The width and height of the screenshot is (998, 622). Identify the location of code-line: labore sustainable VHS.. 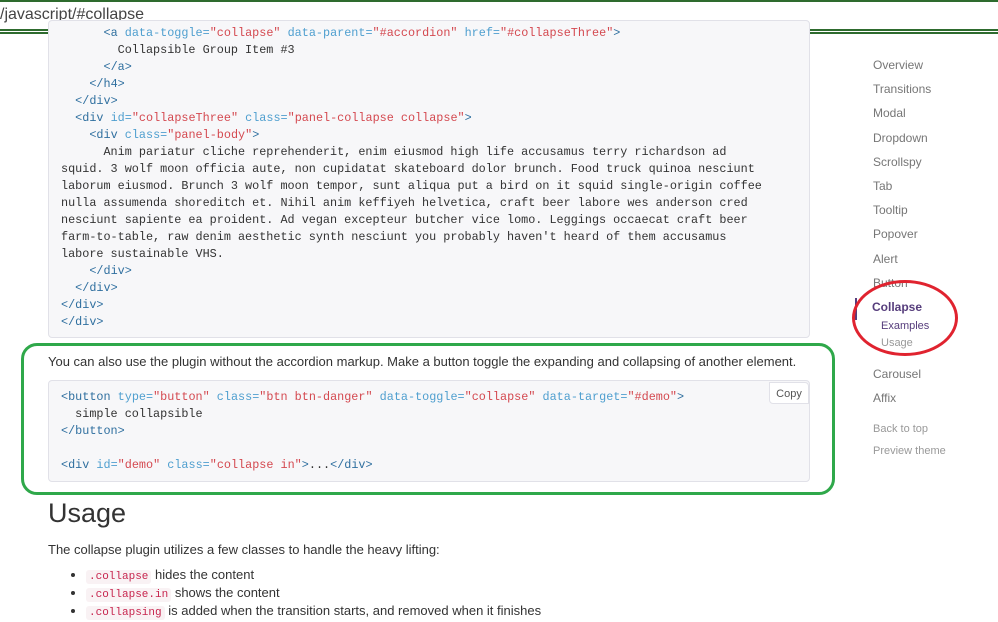
(142, 254).